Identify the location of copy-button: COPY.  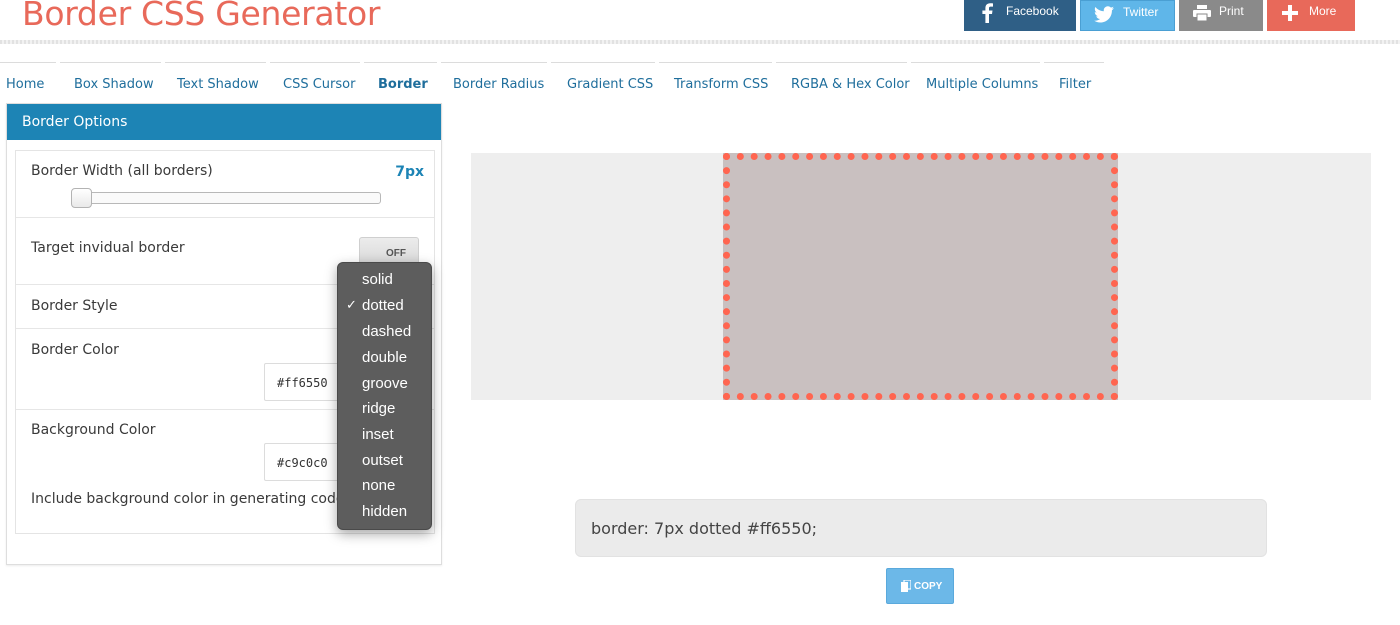
(920, 586).